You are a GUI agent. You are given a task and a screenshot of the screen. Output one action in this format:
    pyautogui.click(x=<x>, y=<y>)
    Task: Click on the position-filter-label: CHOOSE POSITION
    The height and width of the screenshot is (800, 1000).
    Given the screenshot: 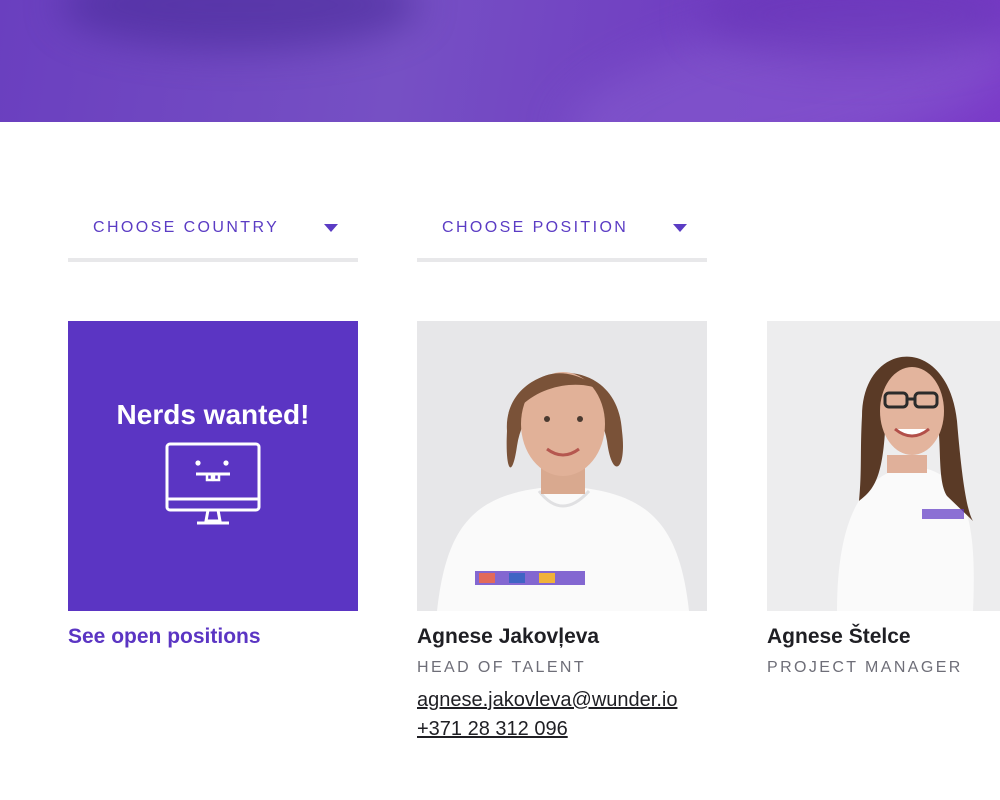 What is the action you would take?
    pyautogui.click(x=535, y=227)
    